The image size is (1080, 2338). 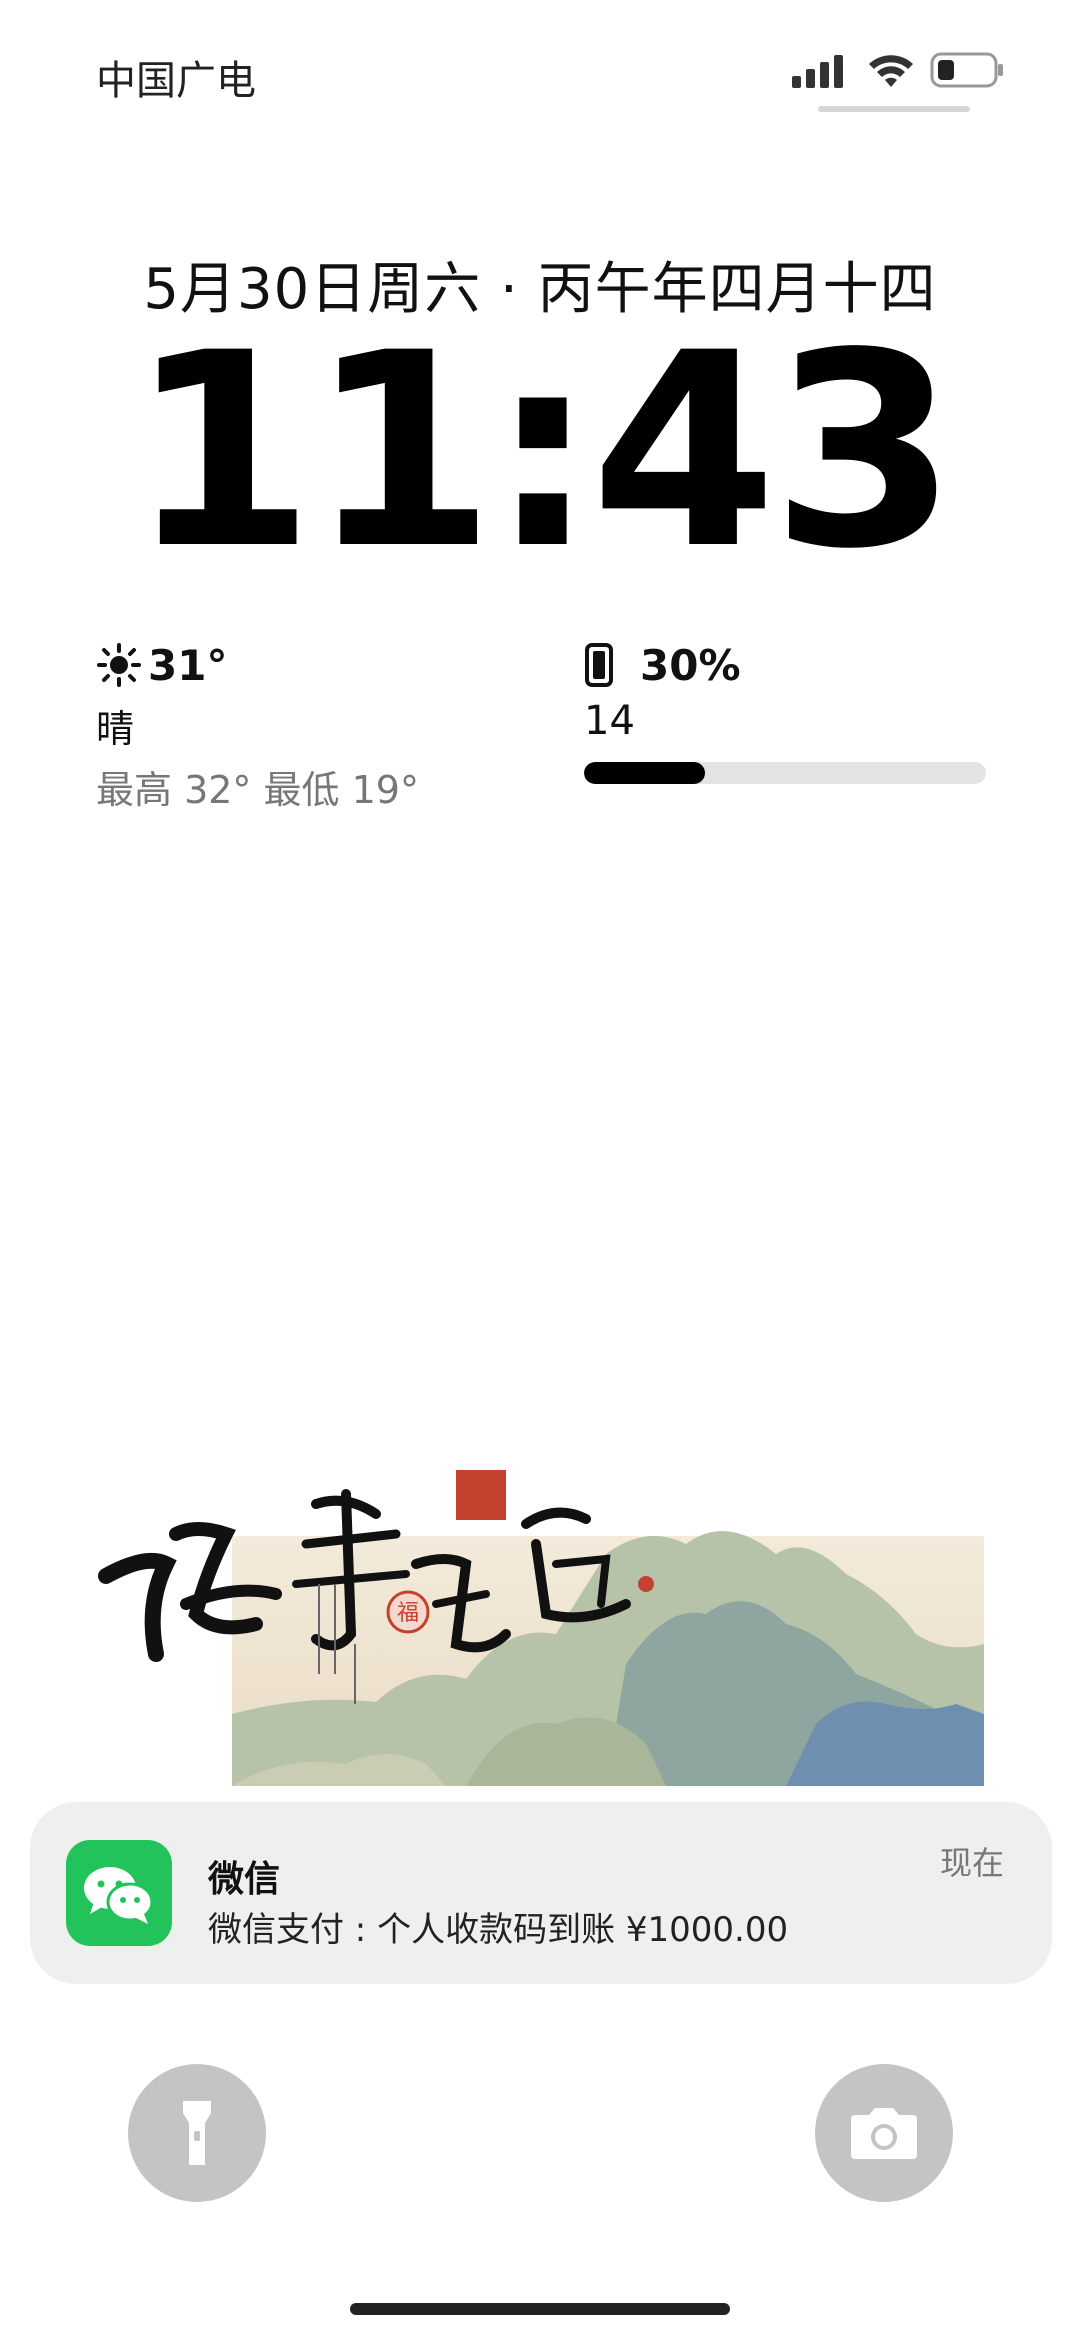 I want to click on weather-temperature: 31°, so click(x=188, y=665).